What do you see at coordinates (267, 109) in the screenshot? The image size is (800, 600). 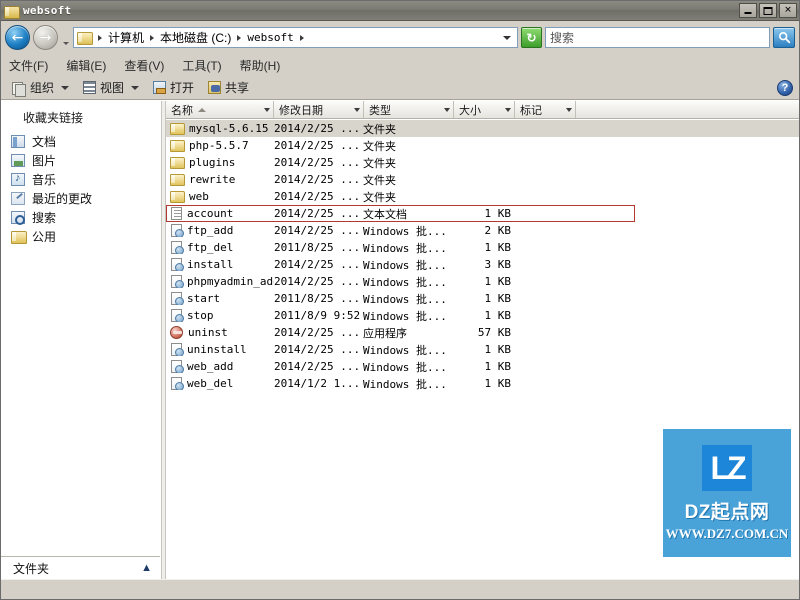 I see `column-dropdown-name` at bounding box center [267, 109].